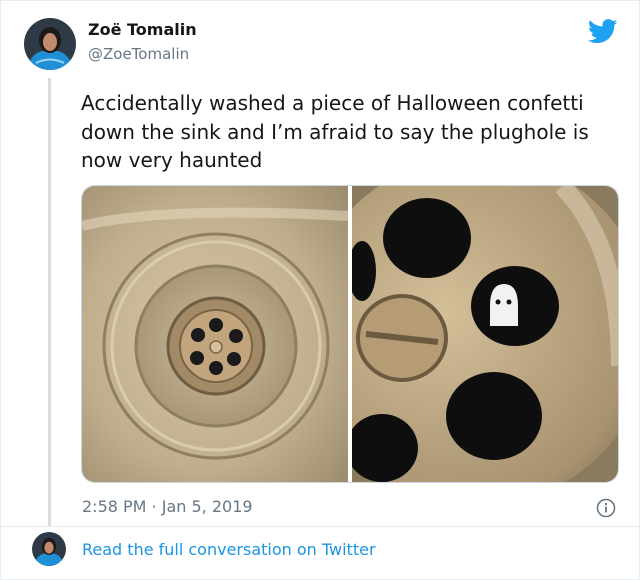 This screenshot has height=580, width=640. Describe the element at coordinates (49, 549) in the screenshot. I see `footer-avatar` at that location.